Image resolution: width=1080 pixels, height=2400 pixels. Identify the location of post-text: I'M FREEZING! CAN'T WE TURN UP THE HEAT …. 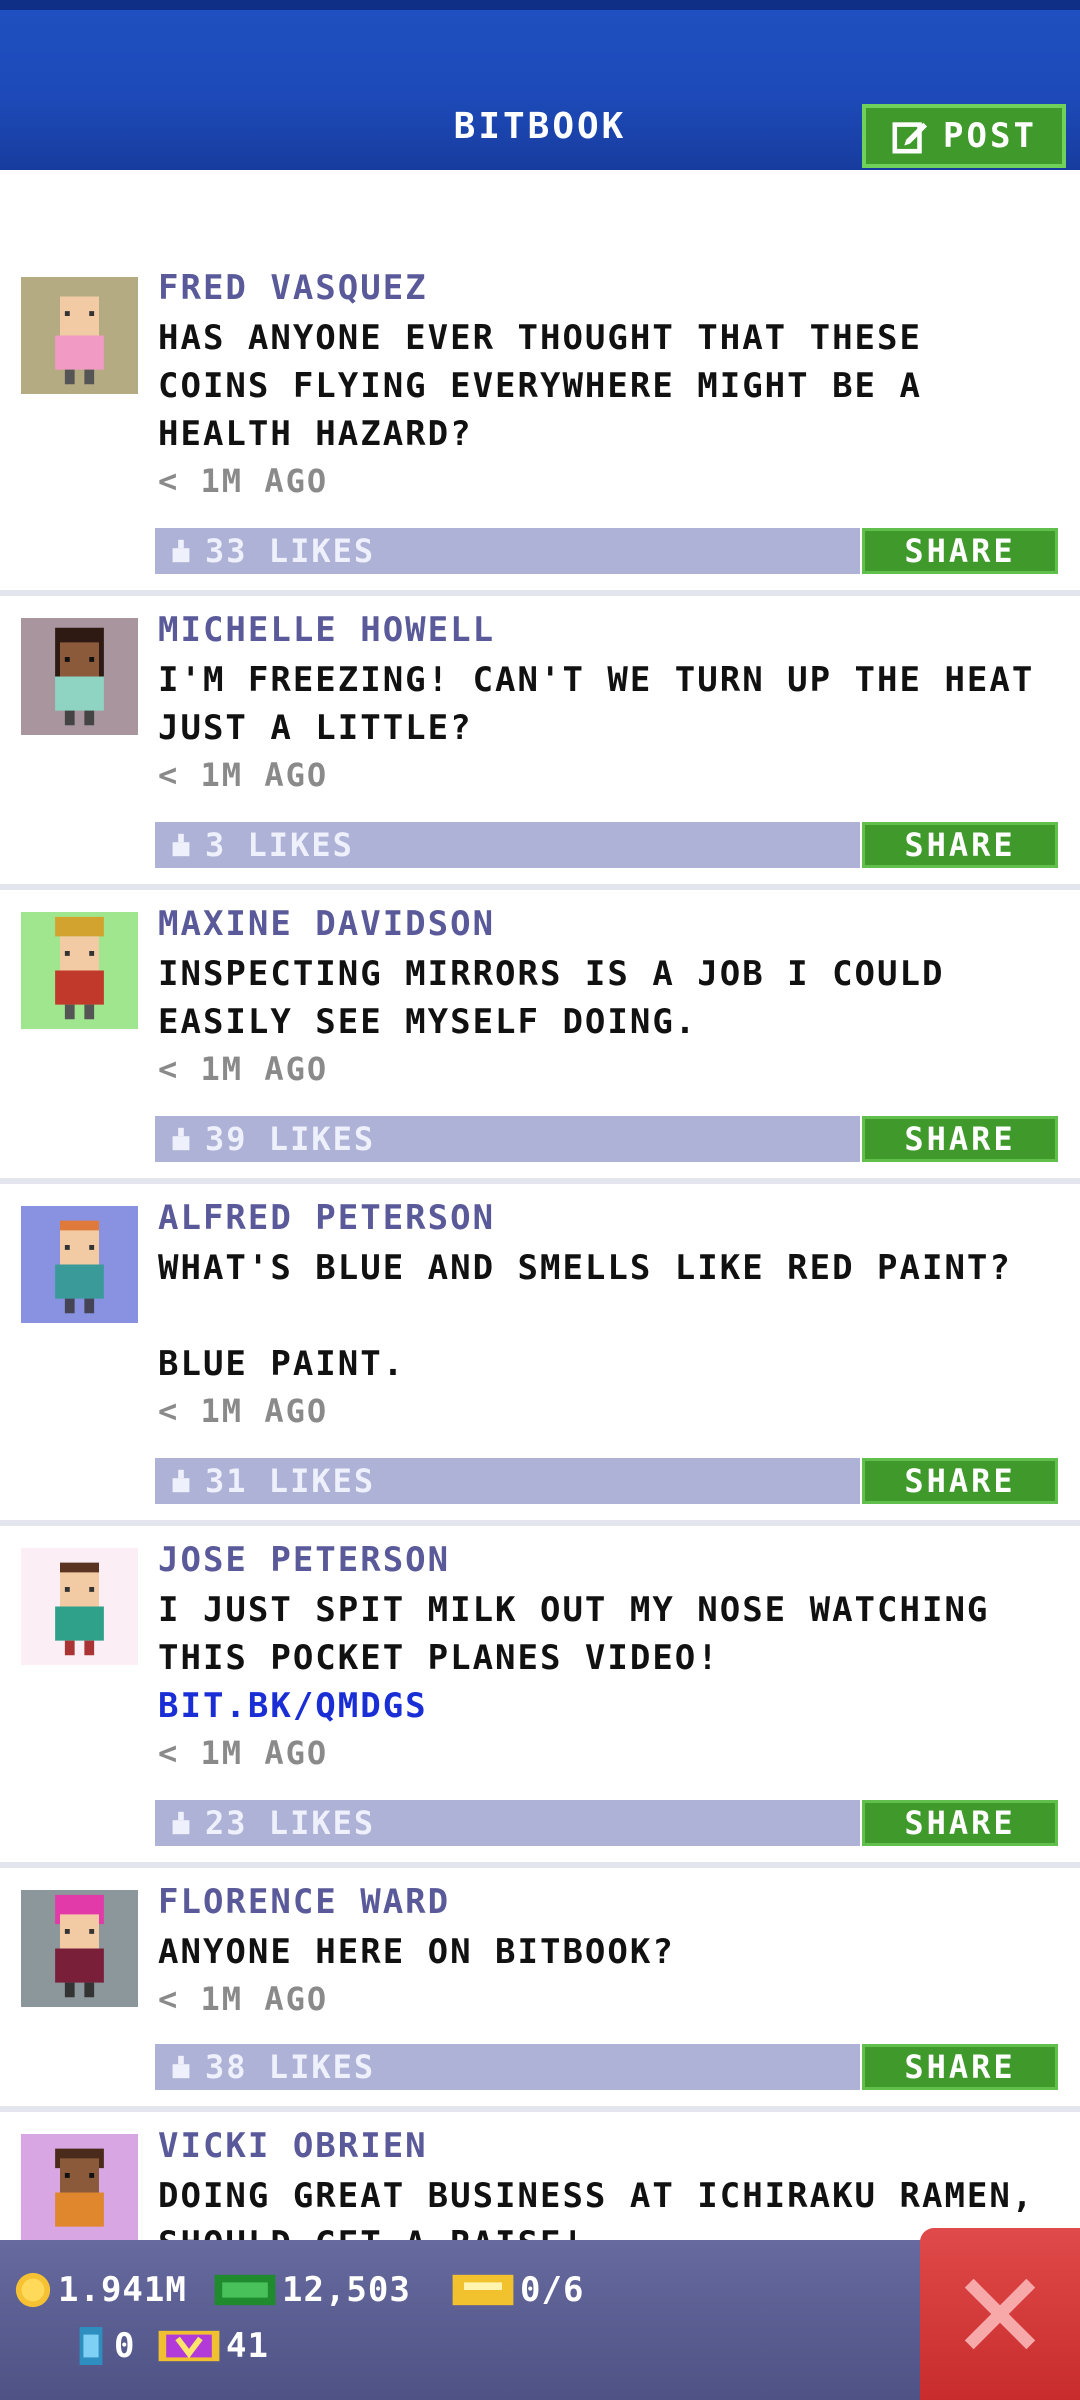
(596, 704).